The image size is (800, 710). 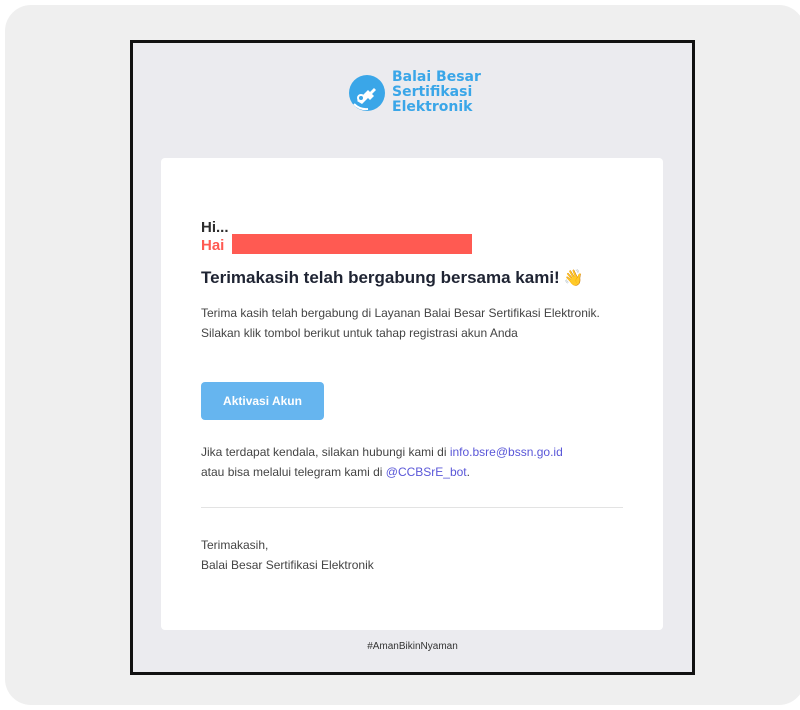 I want to click on bsre-logo: Balai Besar Sertifikasi Elektronik, so click(x=414, y=92).